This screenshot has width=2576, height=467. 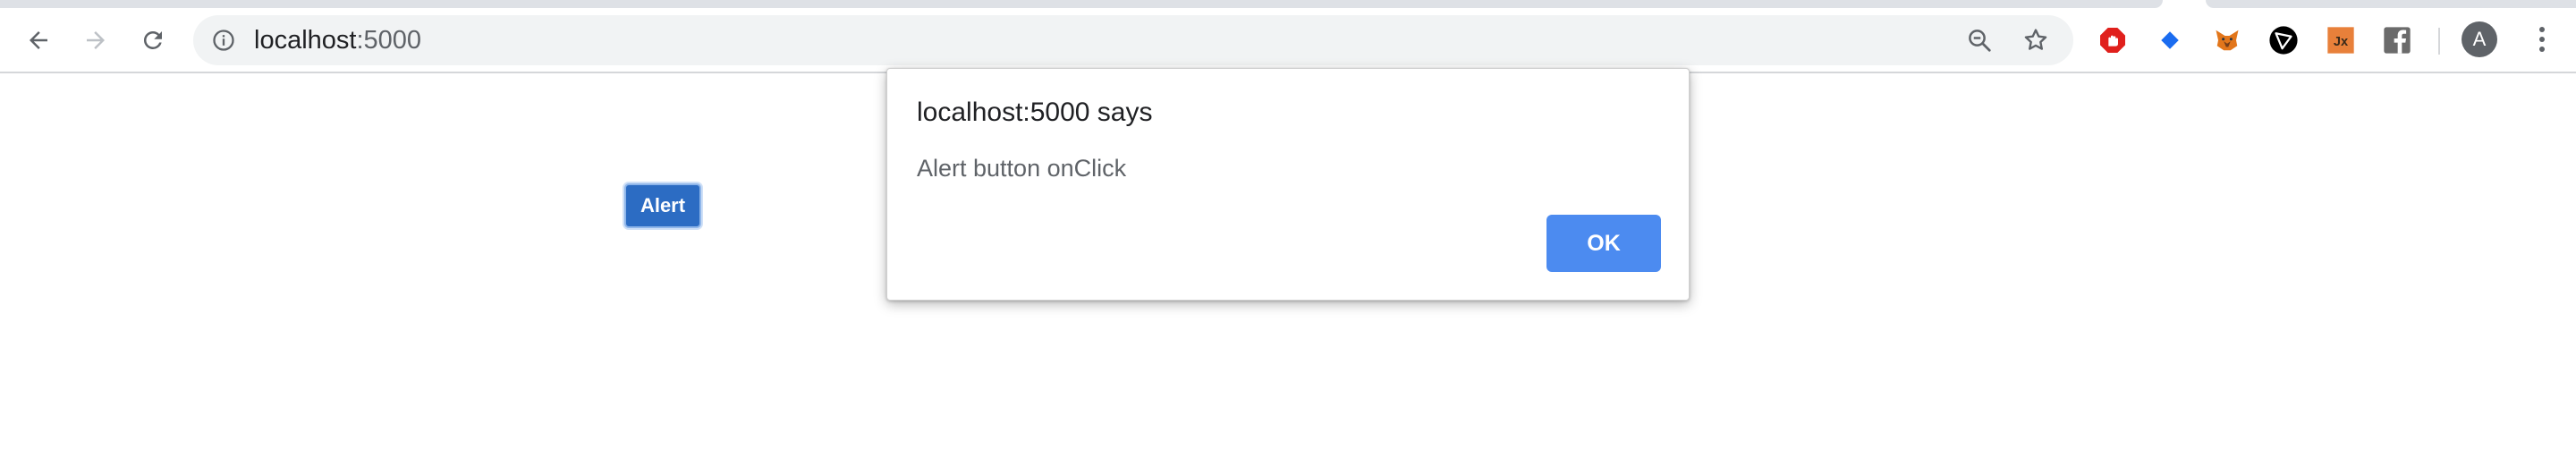 What do you see at coordinates (223, 40) in the screenshot?
I see `info-icon` at bounding box center [223, 40].